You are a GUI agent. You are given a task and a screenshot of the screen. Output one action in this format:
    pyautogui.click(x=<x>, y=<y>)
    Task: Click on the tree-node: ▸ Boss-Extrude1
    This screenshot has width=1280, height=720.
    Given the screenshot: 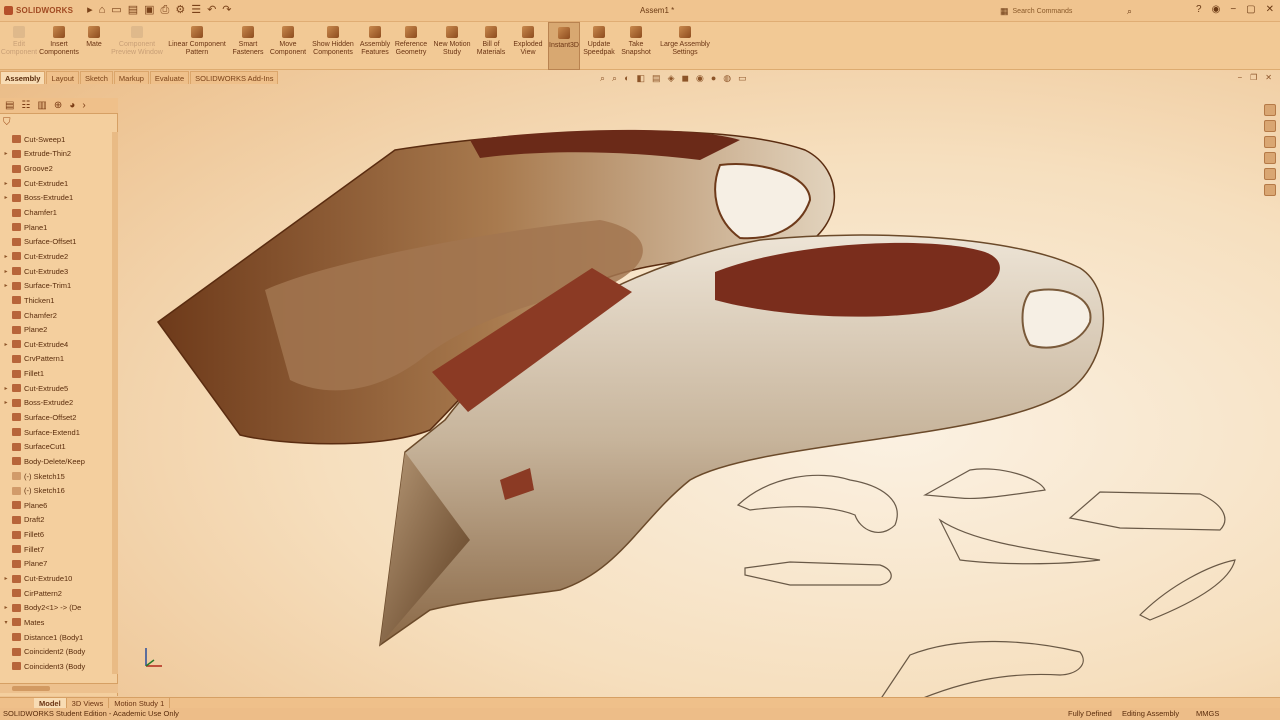 What is the action you would take?
    pyautogui.click(x=56, y=198)
    